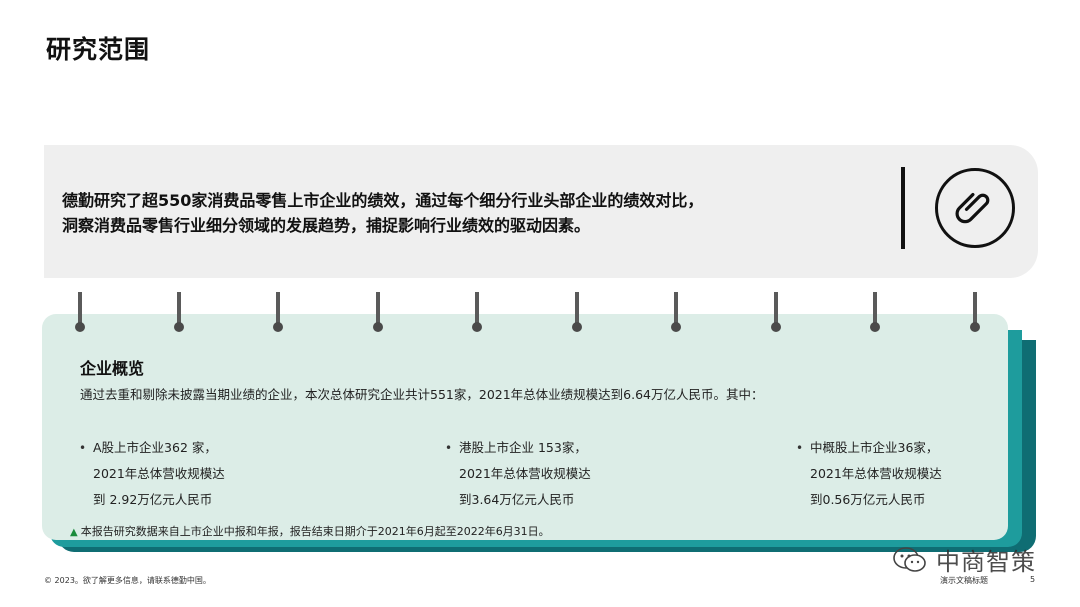 The image size is (1080, 607). What do you see at coordinates (986, 562) in the screenshot?
I see `watermark-text: 中商智策` at bounding box center [986, 562].